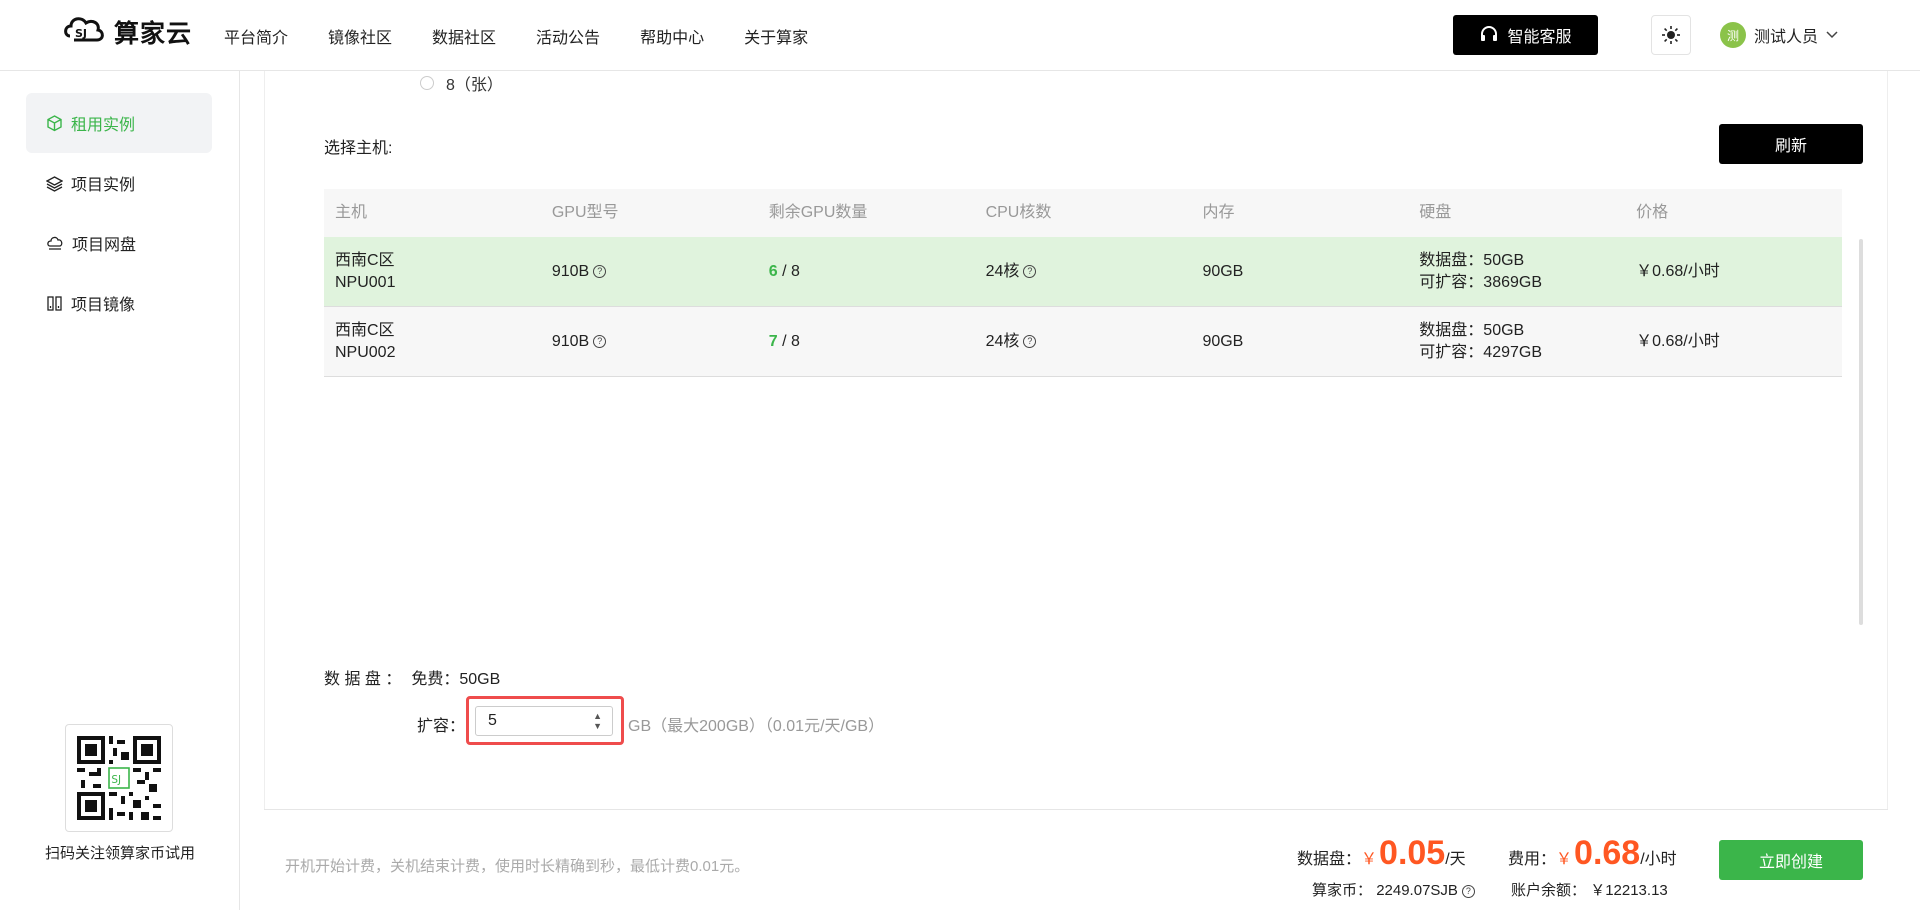  Describe the element at coordinates (1539, 37) in the screenshot. I see `smart-service-label: 智能客服` at that location.